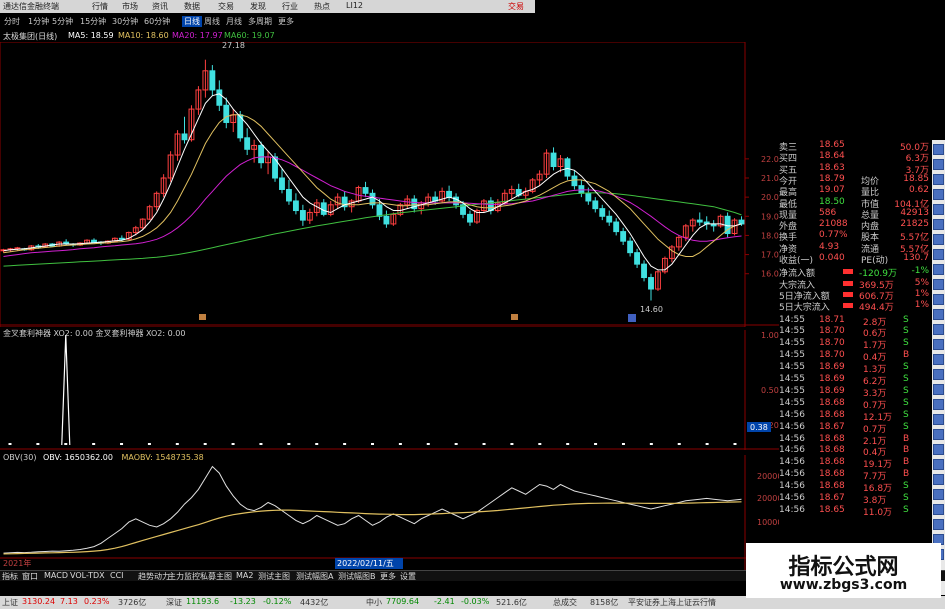  I want to click on quote-label: 收益(一), so click(796, 261).